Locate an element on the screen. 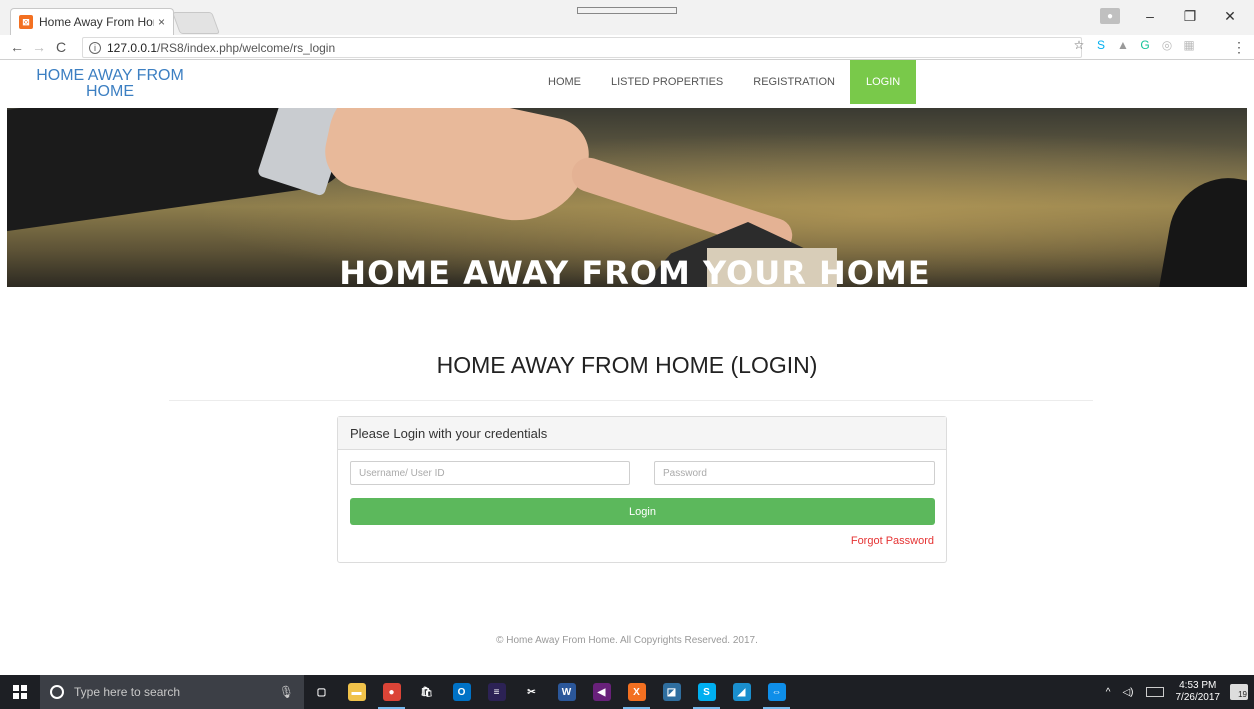 The image size is (1254, 709). photos-icon: ◢ is located at coordinates (741, 692).